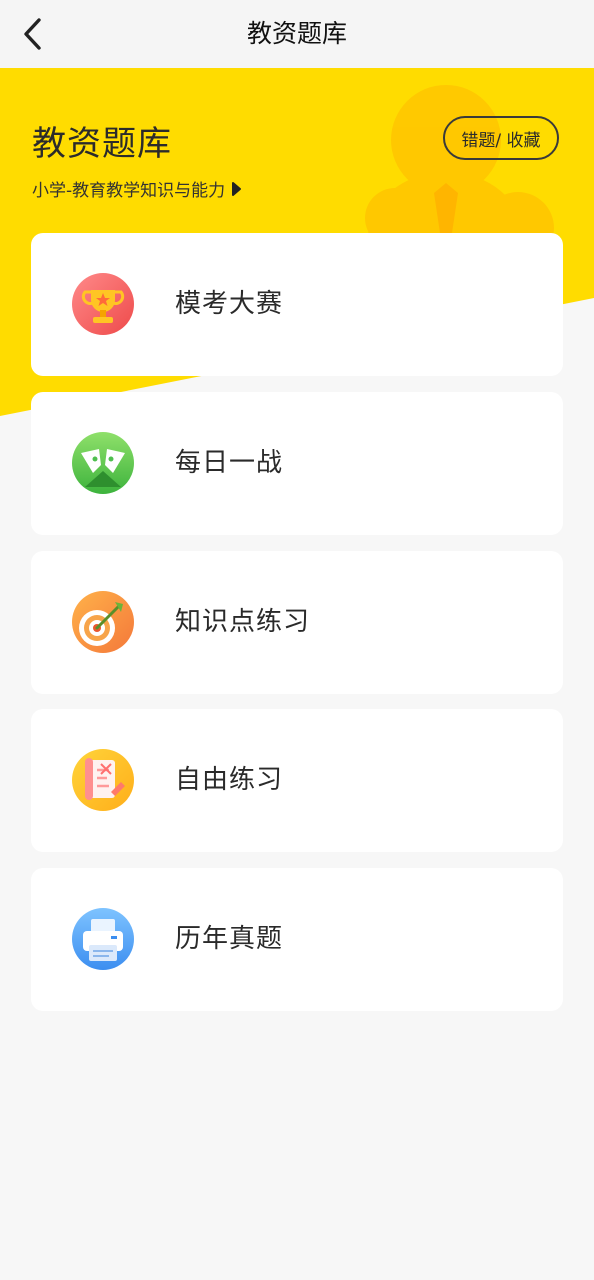 The height and width of the screenshot is (1280, 594). I want to click on nav-title: 教资题库, so click(296, 33).